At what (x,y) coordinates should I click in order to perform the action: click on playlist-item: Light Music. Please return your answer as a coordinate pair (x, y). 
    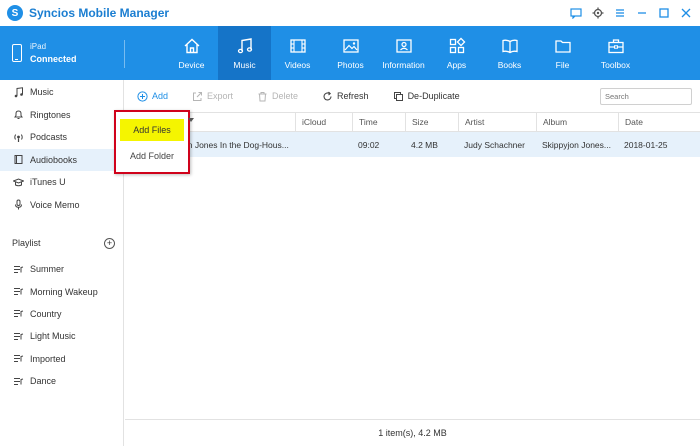
    Looking at the image, I should click on (61, 336).